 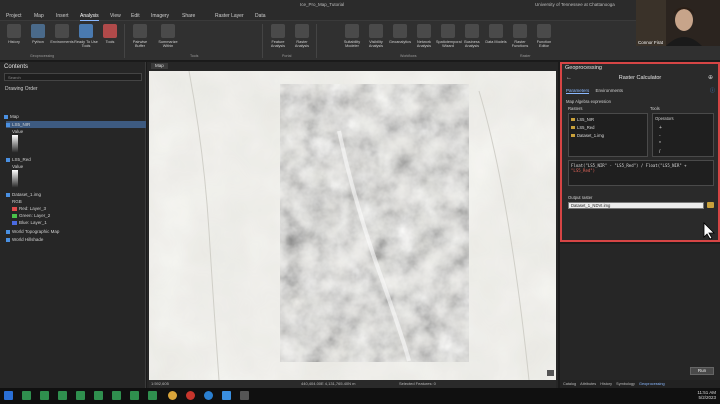 What do you see at coordinates (39, 16) in the screenshot?
I see `tab-map: Map` at bounding box center [39, 16].